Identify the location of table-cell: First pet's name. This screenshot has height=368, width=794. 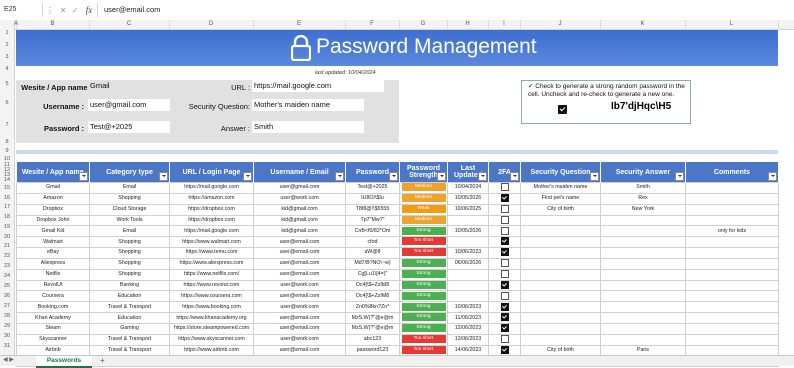
(560, 198).